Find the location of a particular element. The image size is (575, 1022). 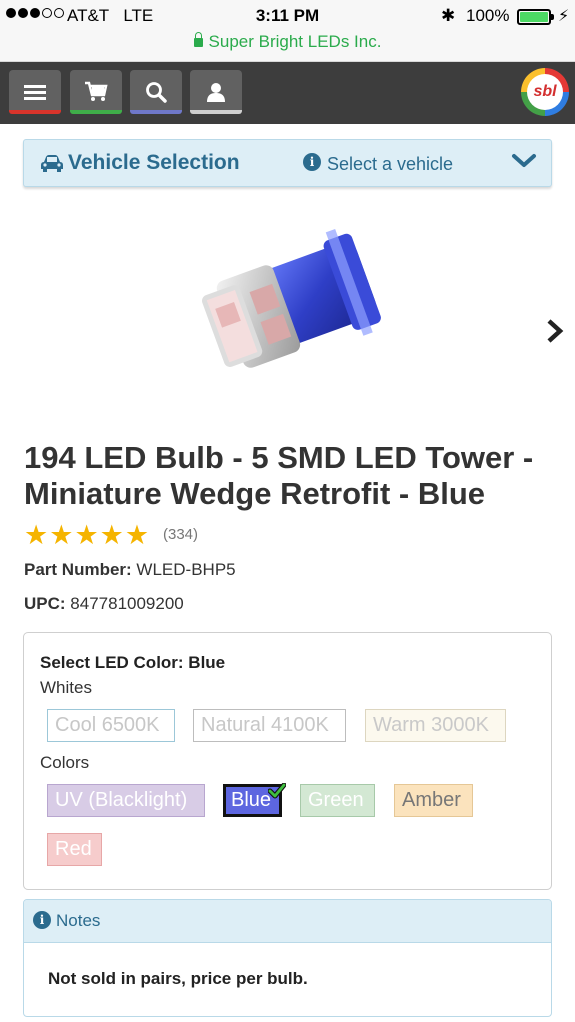

cart-icon is located at coordinates (96, 91).